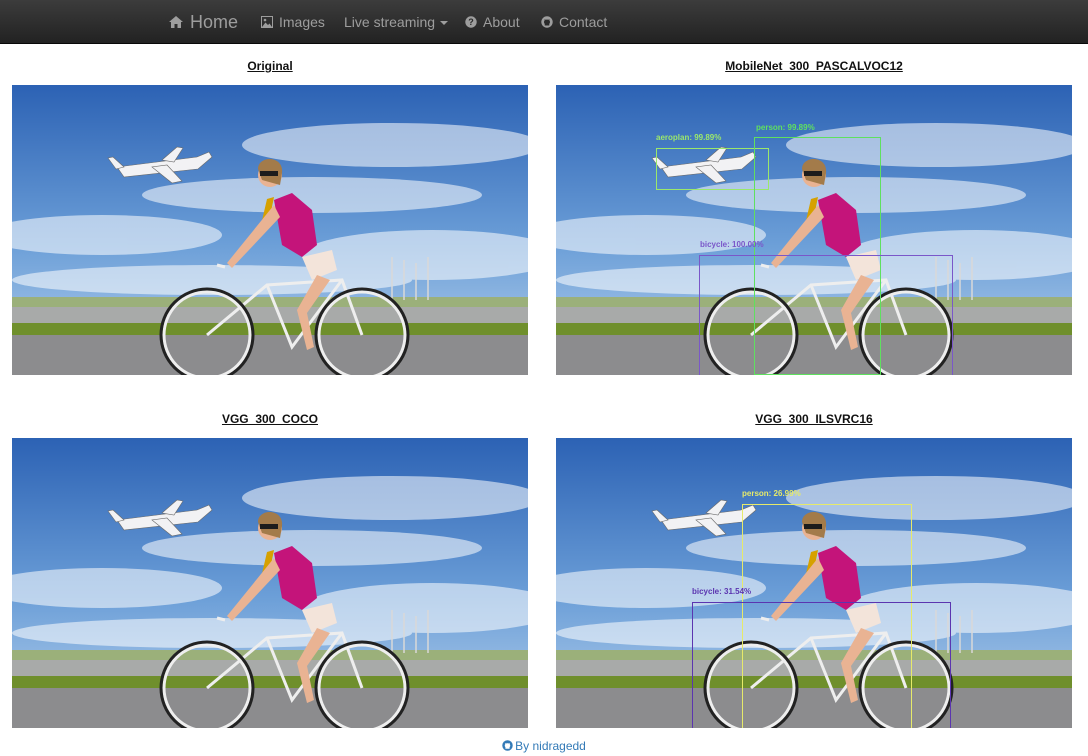 This screenshot has width=1088, height=756. Describe the element at coordinates (444, 23) in the screenshot. I see `caret-down-icon` at that location.